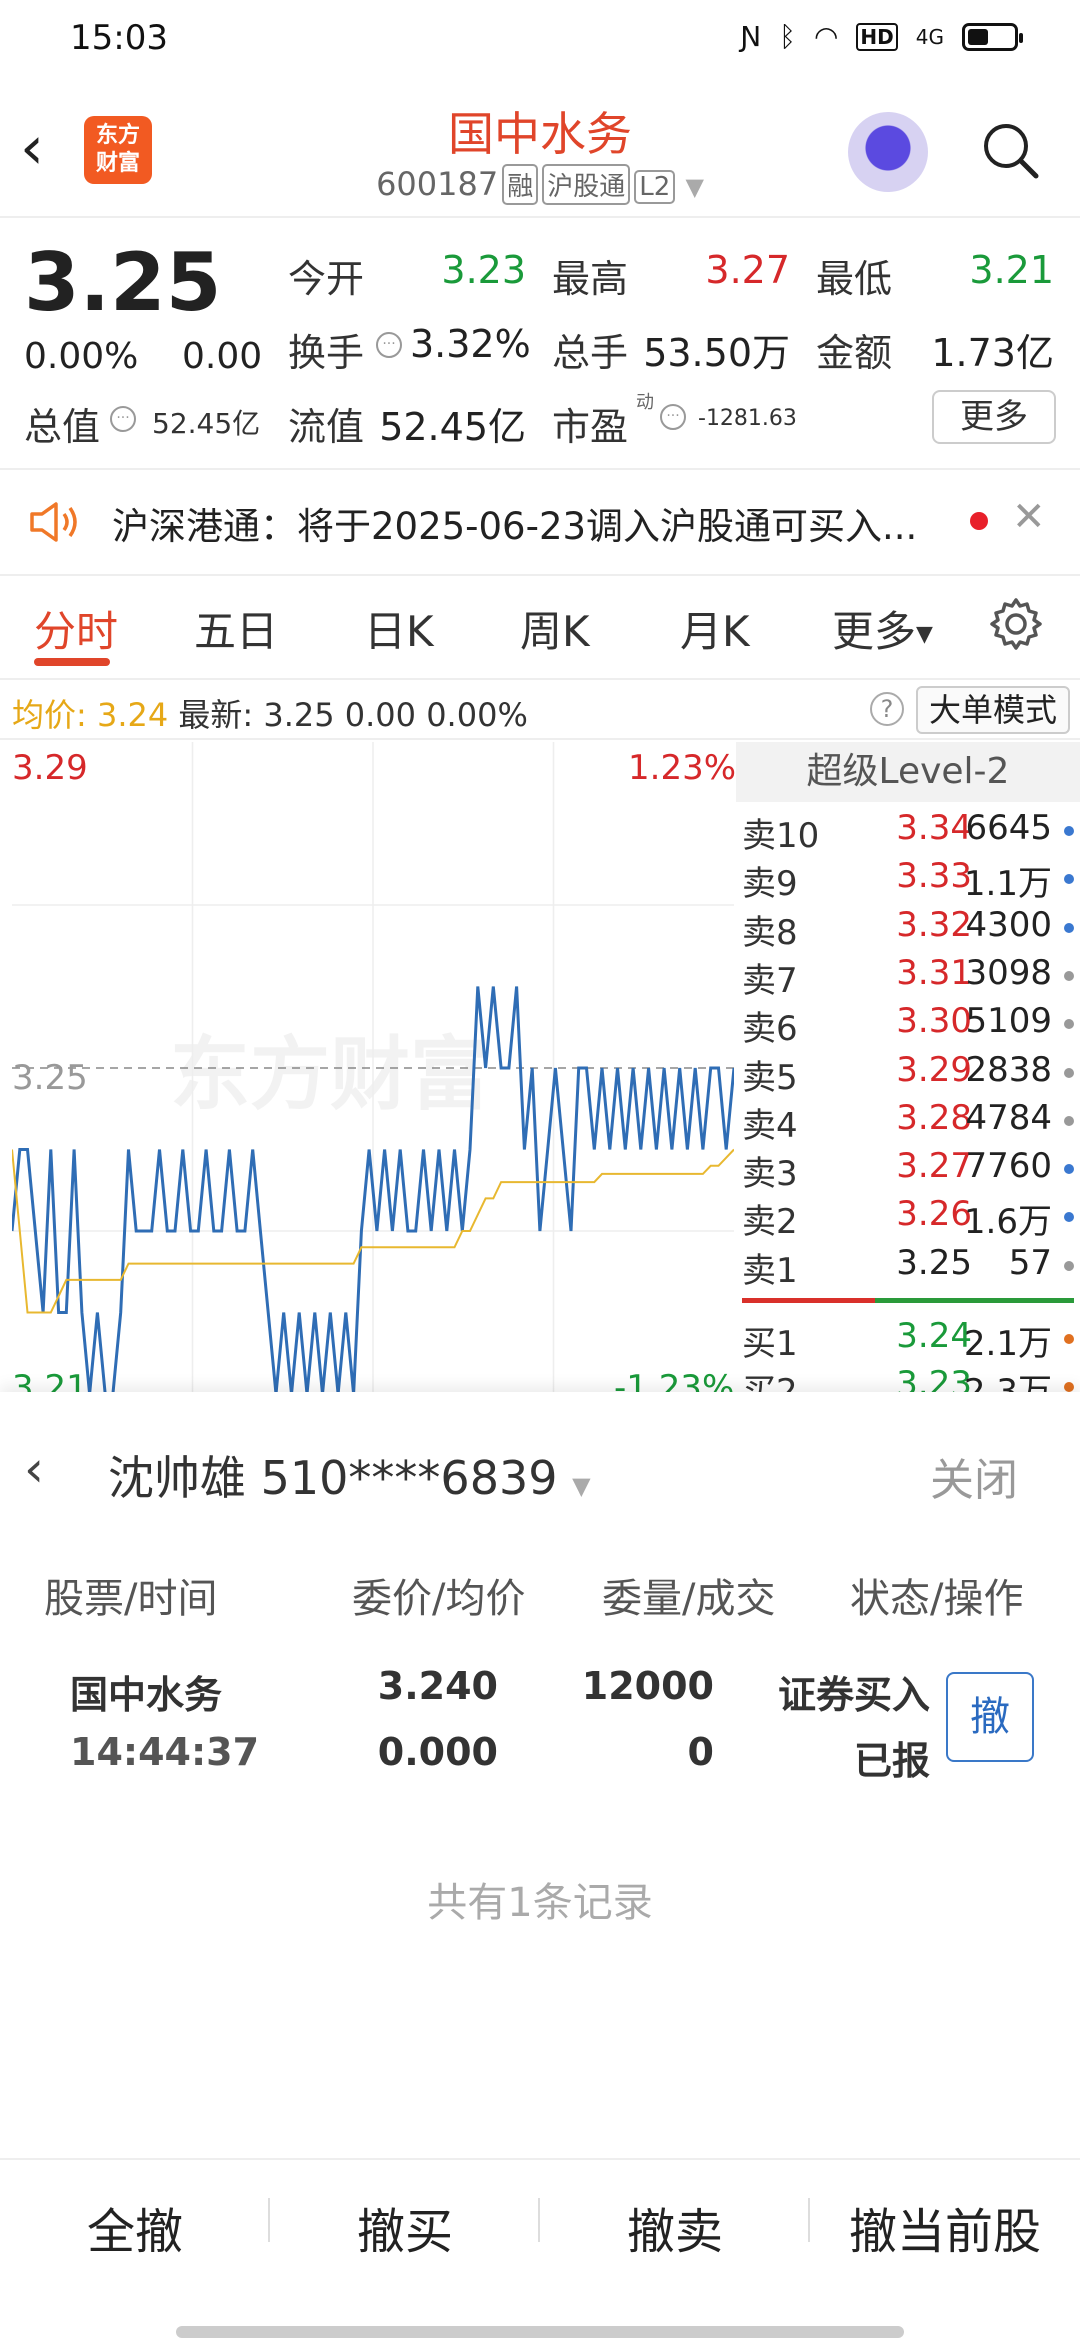  Describe the element at coordinates (437, 1686) in the screenshot. I see `order-price: 3.240` at that location.